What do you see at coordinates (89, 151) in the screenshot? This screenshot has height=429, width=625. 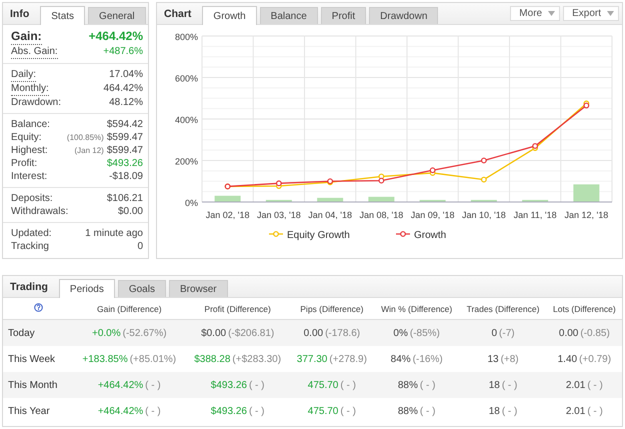 I see `stat-note: (Jan 12)` at bounding box center [89, 151].